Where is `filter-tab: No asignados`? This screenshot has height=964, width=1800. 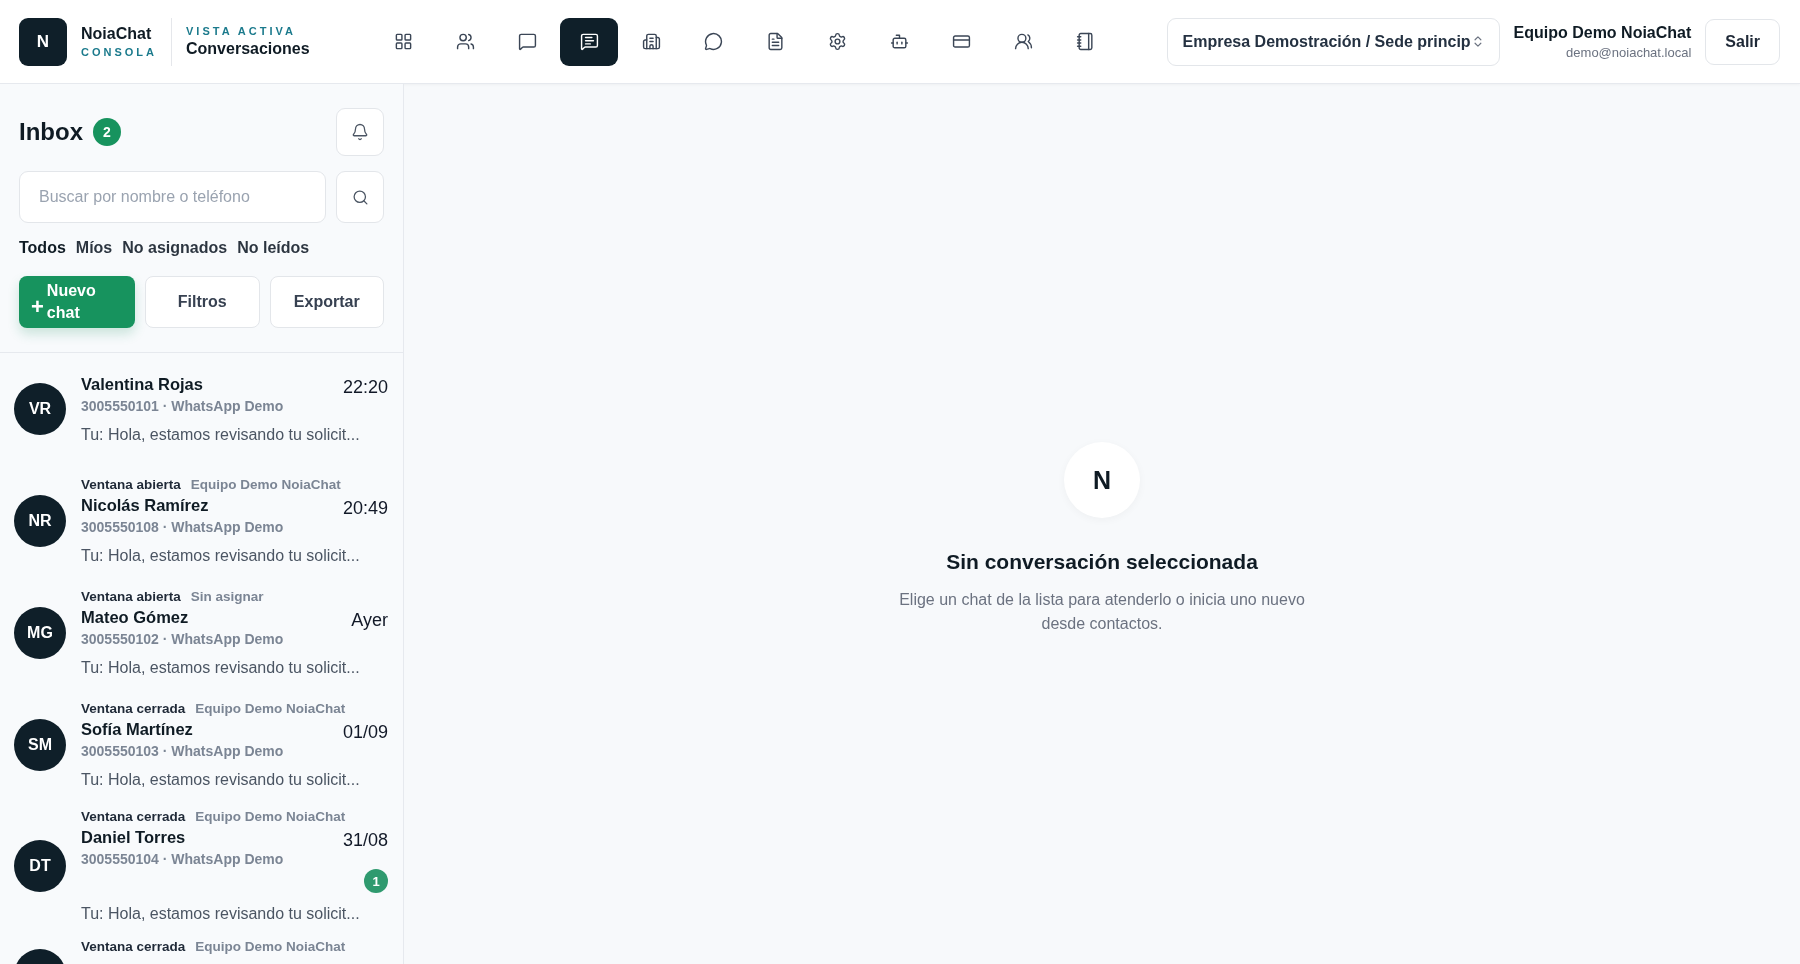 filter-tab: No asignados is located at coordinates (175, 249).